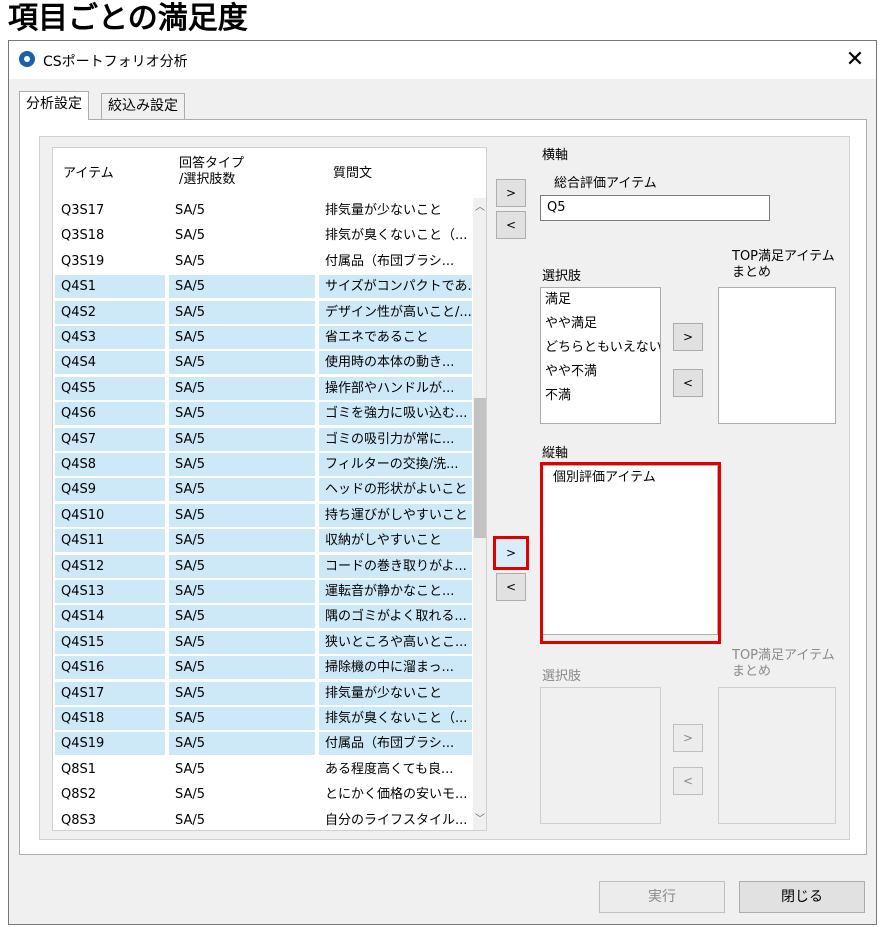  Describe the element at coordinates (263, 210) in the screenshot. I see `table-row: Q3S17 SA/5 排気量が少ないこと` at that location.